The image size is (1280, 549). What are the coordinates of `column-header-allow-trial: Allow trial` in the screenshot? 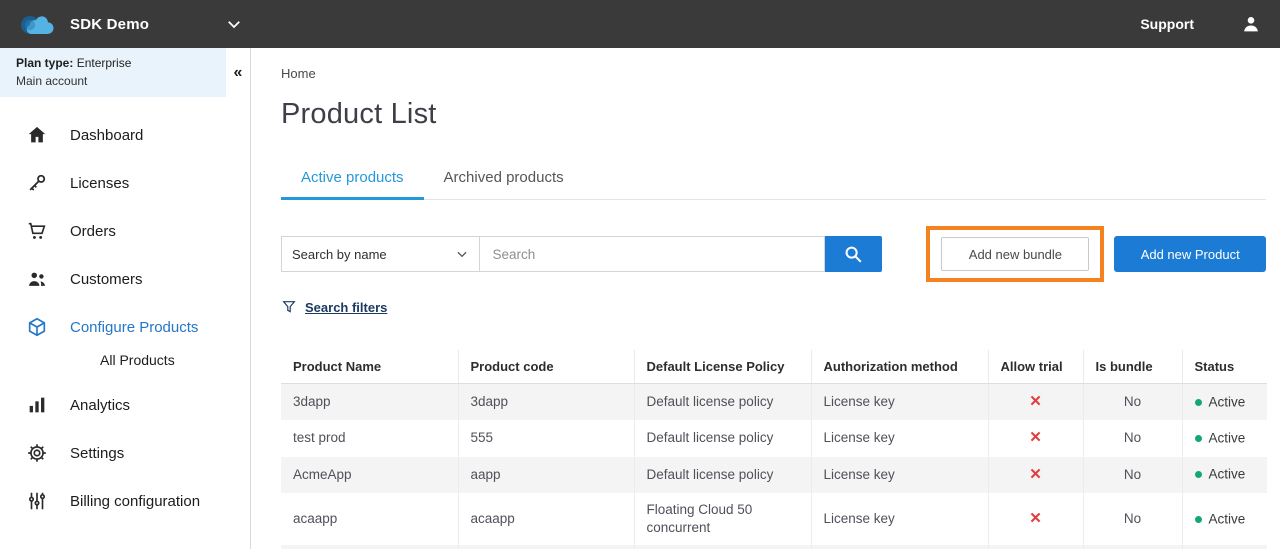 It's located at (1036, 367).